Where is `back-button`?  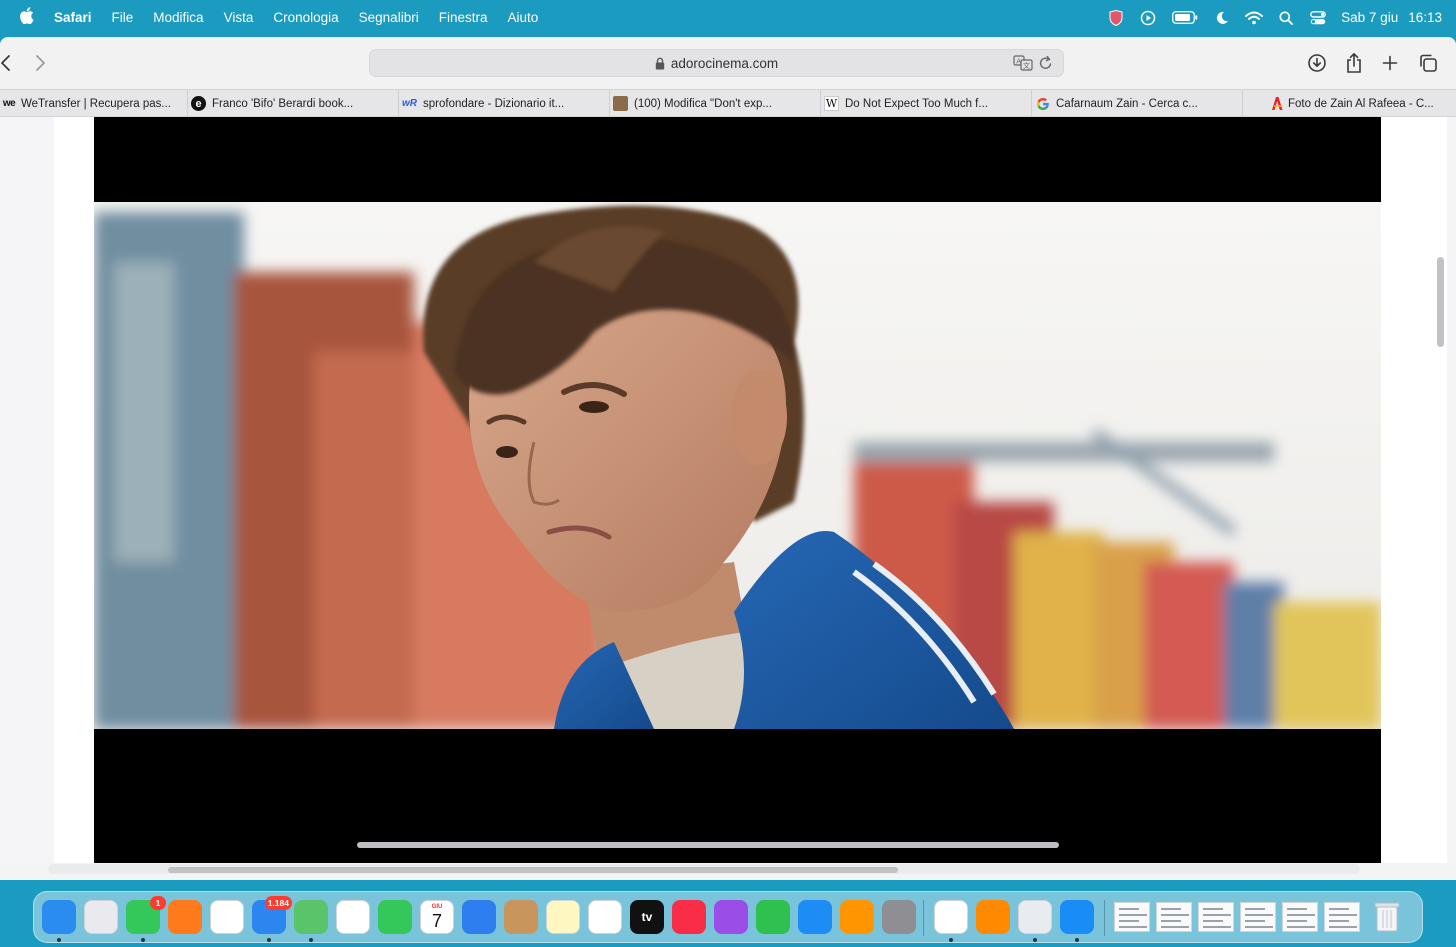
back-button is located at coordinates (9, 63).